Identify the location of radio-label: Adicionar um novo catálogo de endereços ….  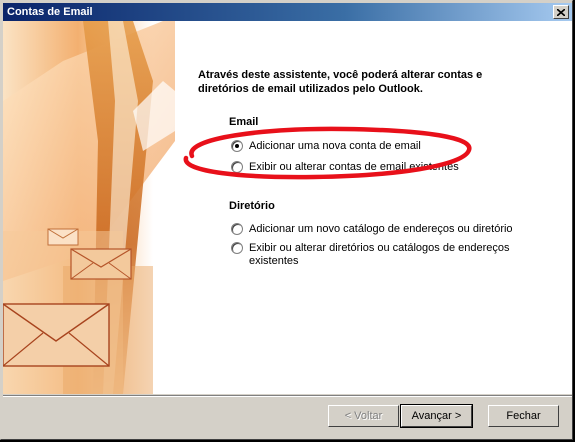
(381, 229).